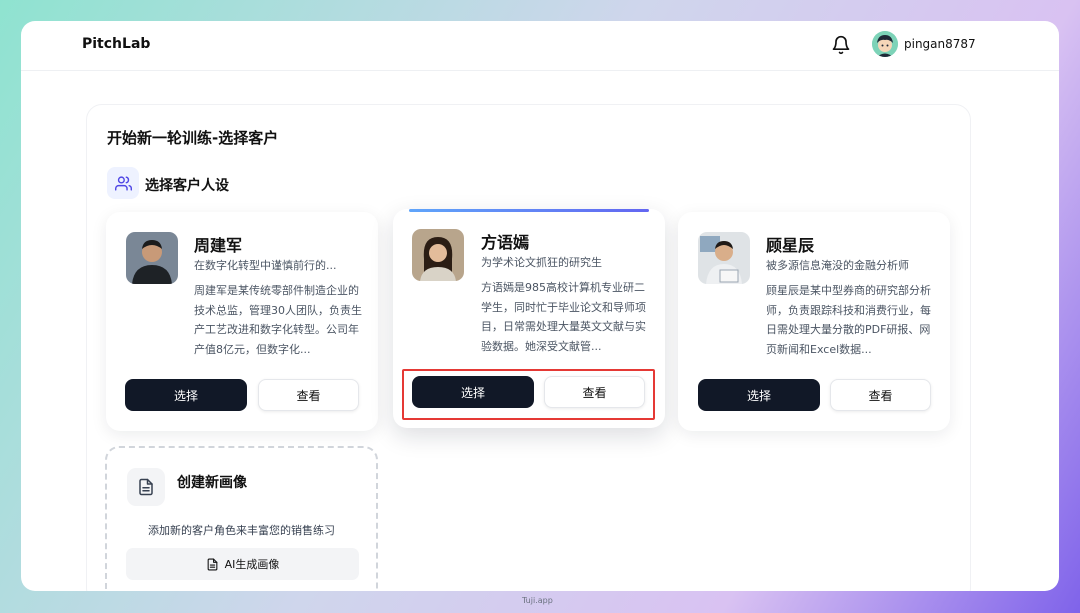 Image resolution: width=1080 pixels, height=613 pixels. Describe the element at coordinates (540, 46) in the screenshot. I see `top-bar: PitchLab pingan8787` at that location.